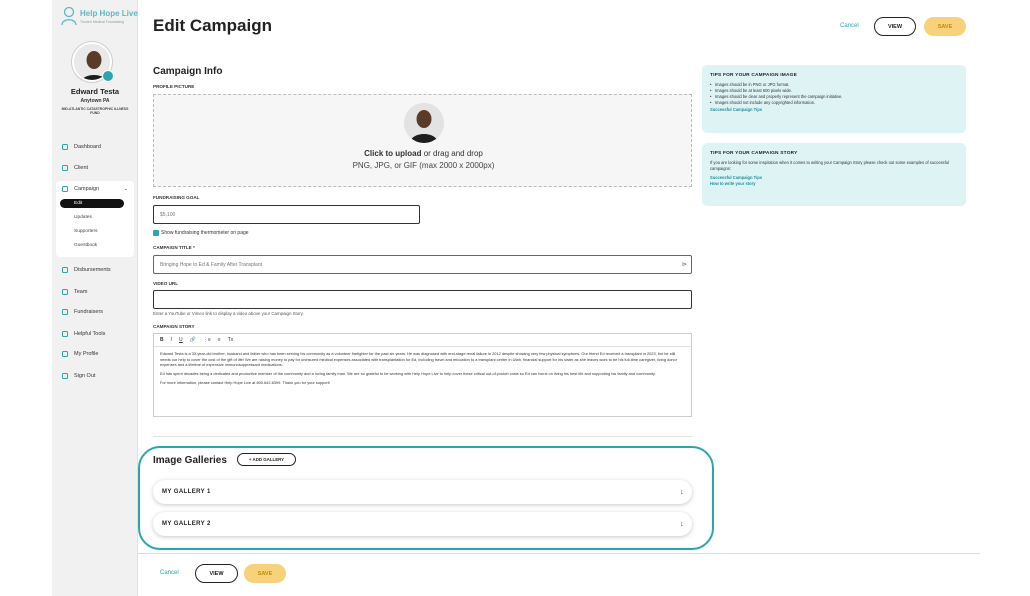  What do you see at coordinates (207, 340) in the screenshot?
I see `ordered-list-icon: ⋮≡` at bounding box center [207, 340].